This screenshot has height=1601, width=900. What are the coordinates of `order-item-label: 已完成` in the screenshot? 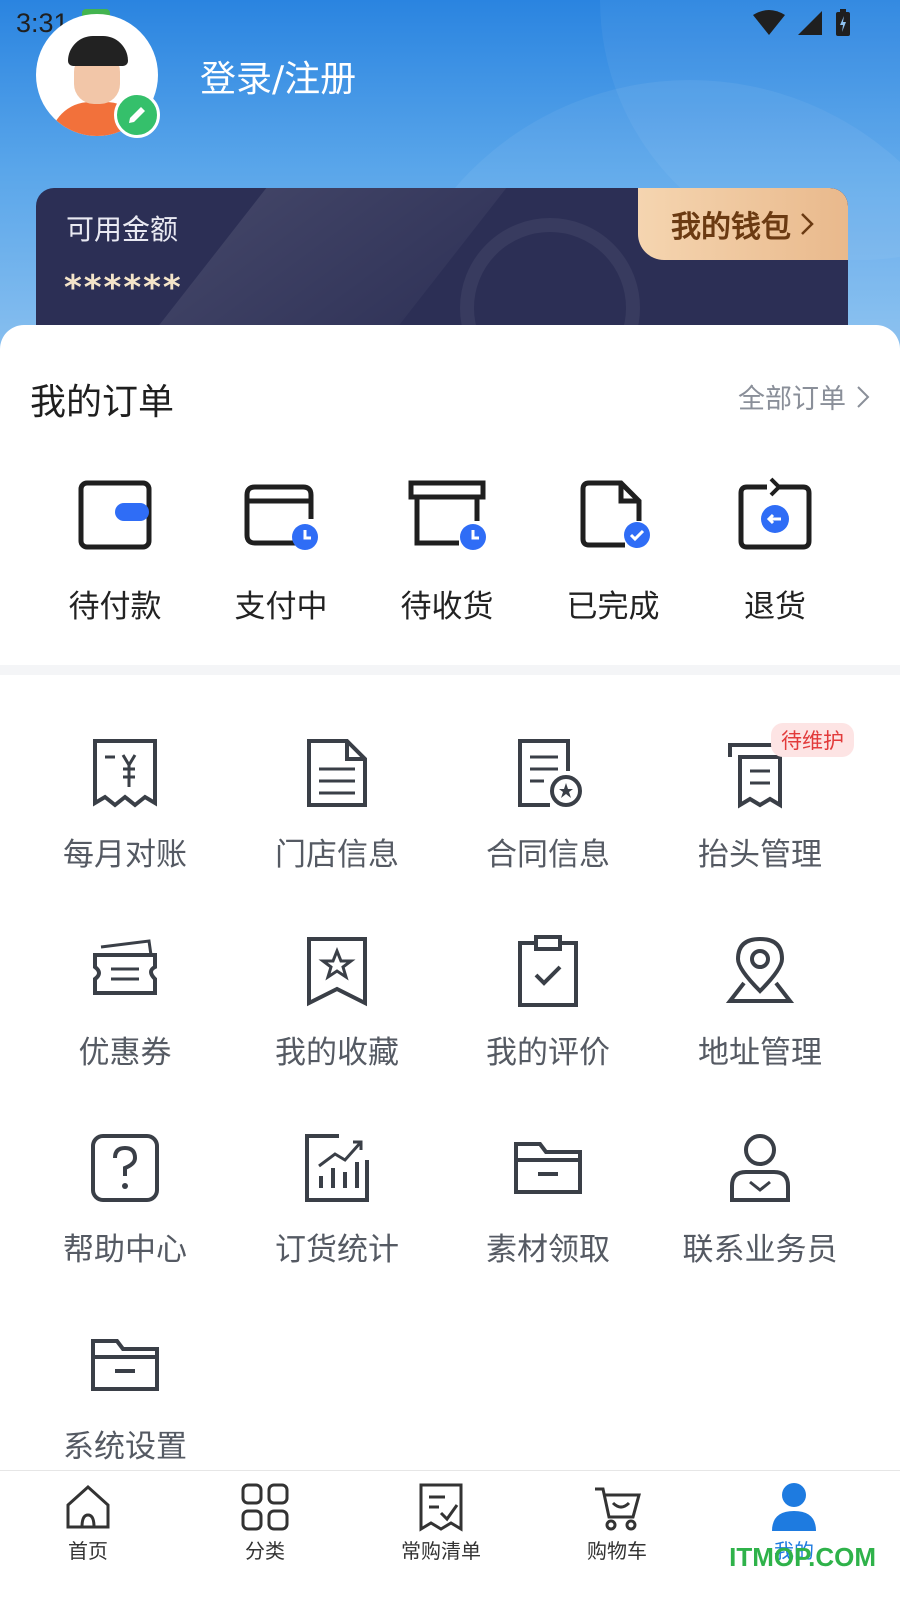 It's located at (613, 607).